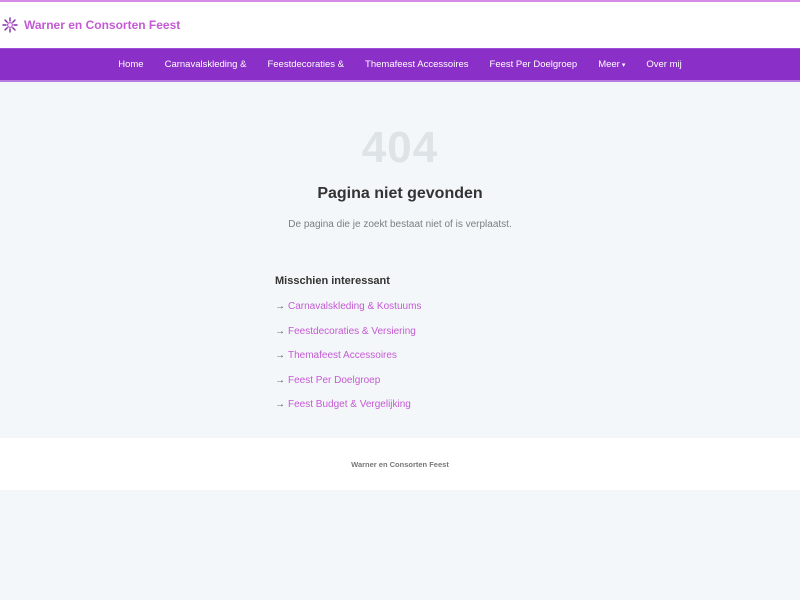 This screenshot has height=600, width=800. Describe the element at coordinates (352, 331) in the screenshot. I see `suggestion-link-feestdecoraties: Feestdecoraties & Versiering` at that location.